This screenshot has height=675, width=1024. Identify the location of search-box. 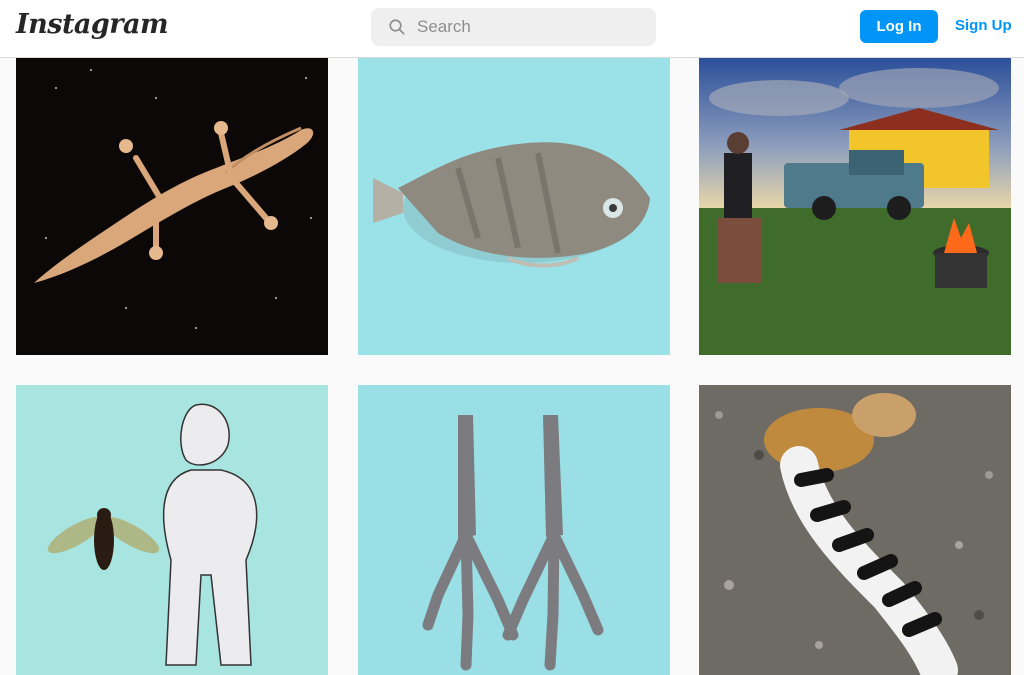
(513, 27).